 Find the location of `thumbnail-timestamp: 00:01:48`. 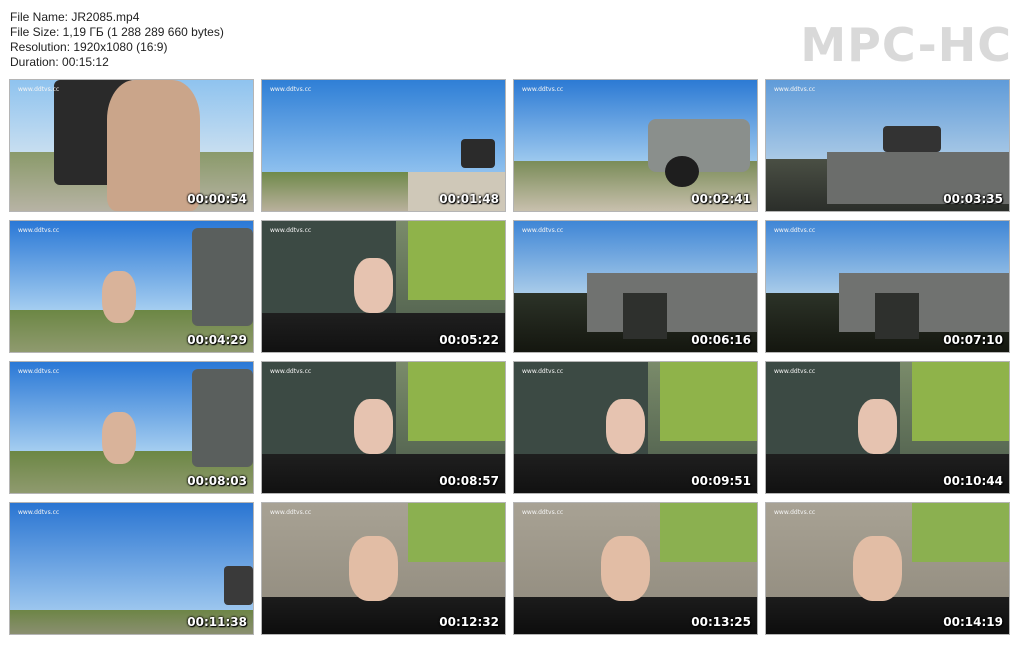

thumbnail-timestamp: 00:01:48 is located at coordinates (469, 199).